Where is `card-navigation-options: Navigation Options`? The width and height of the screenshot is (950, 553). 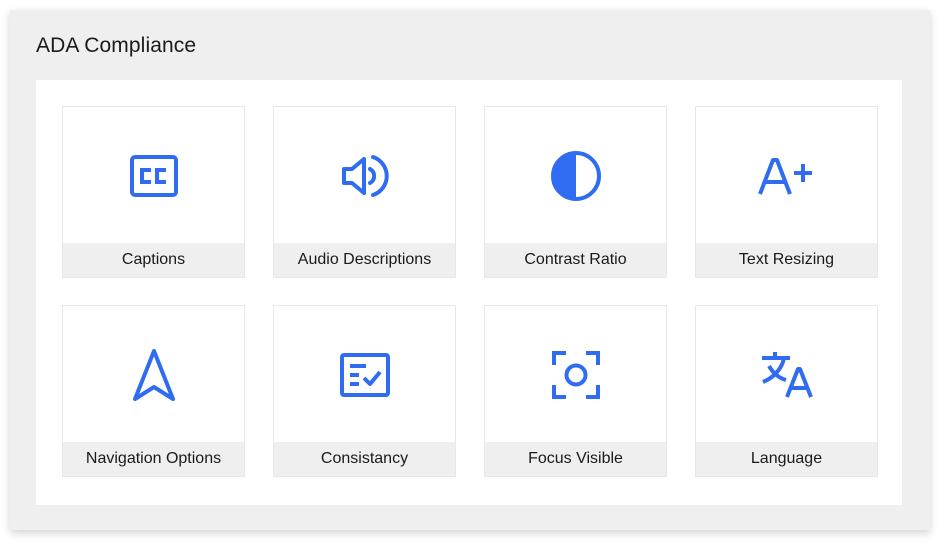 card-navigation-options: Navigation Options is located at coordinates (153, 391).